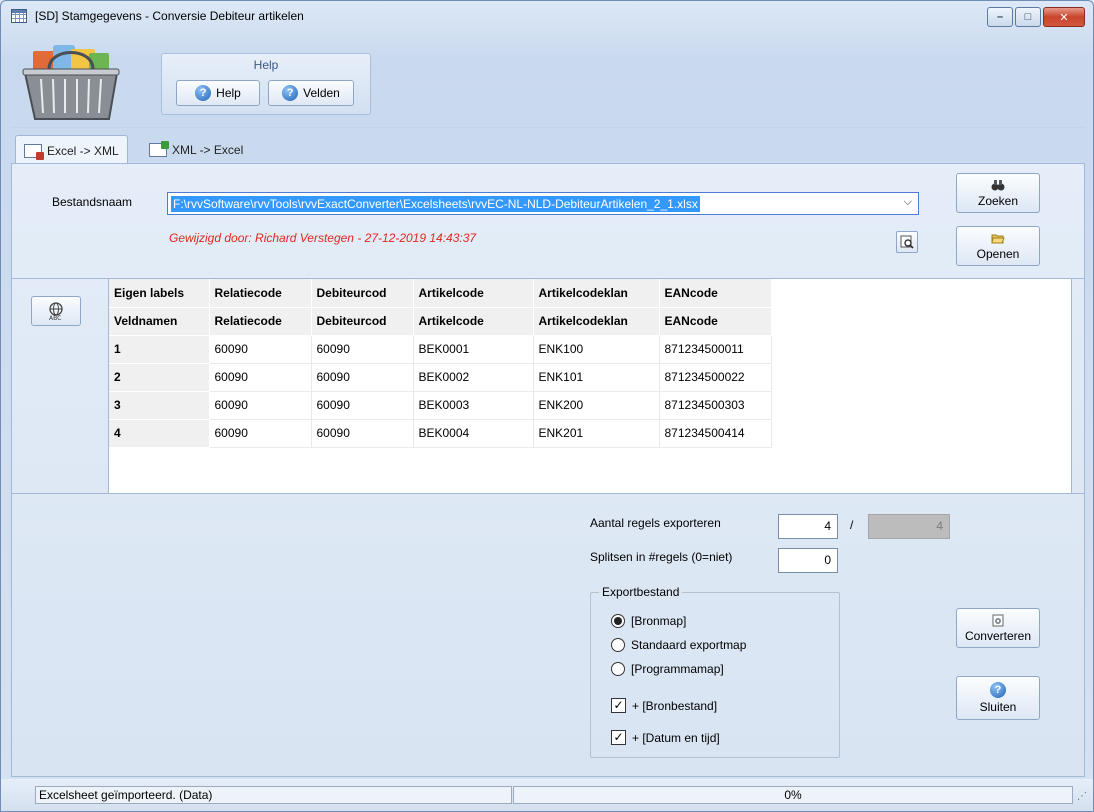 The width and height of the screenshot is (1094, 812). I want to click on splitsen-input: 0, so click(808, 560).